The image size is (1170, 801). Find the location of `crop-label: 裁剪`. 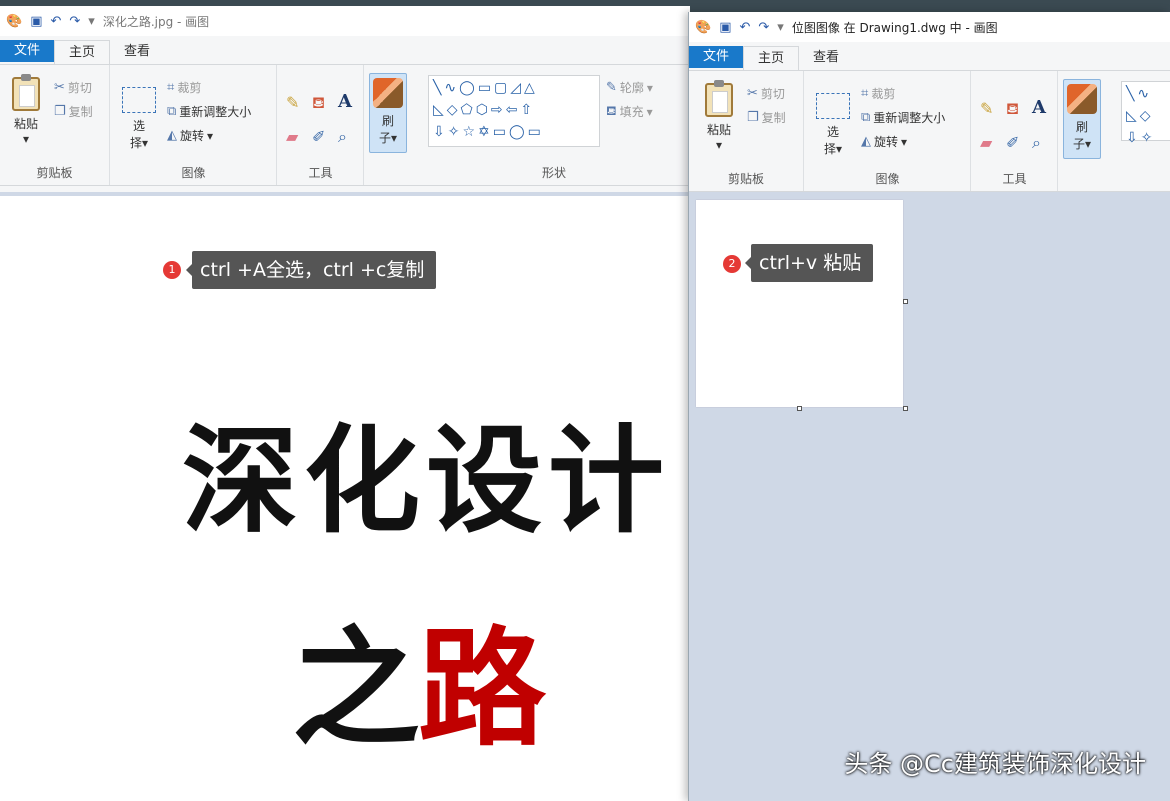

crop-label: 裁剪 is located at coordinates (883, 94).